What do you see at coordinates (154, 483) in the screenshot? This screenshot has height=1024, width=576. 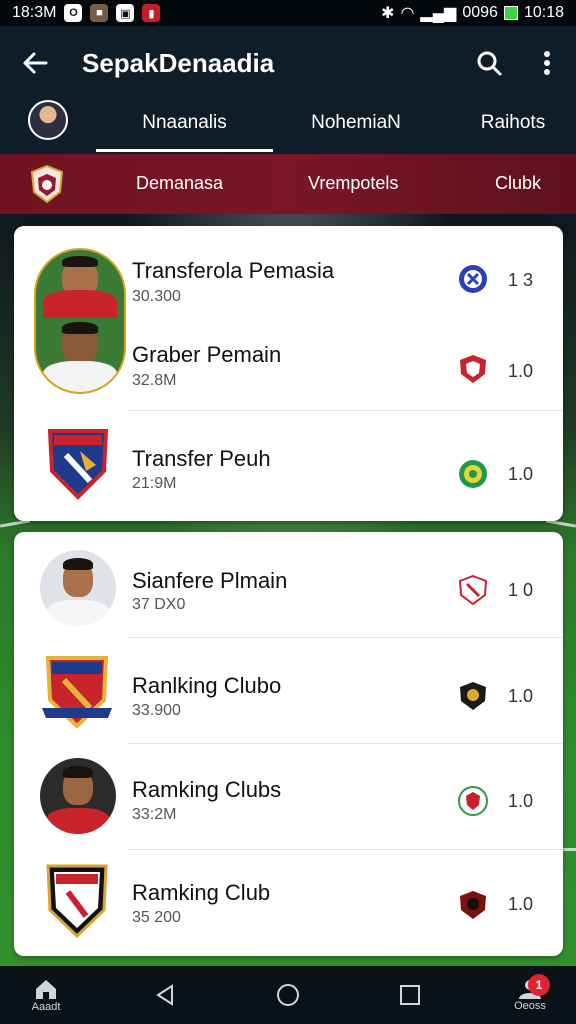 I see `item-subtitle: 21:9M` at bounding box center [154, 483].